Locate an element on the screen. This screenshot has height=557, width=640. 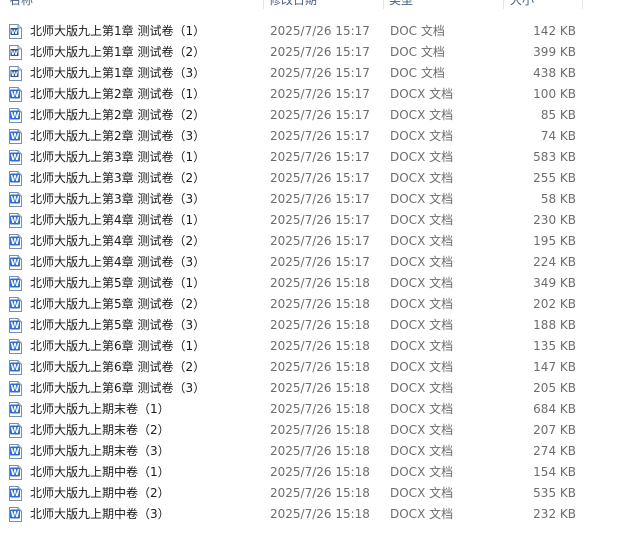
file-size: 154 KB is located at coordinates (554, 472).